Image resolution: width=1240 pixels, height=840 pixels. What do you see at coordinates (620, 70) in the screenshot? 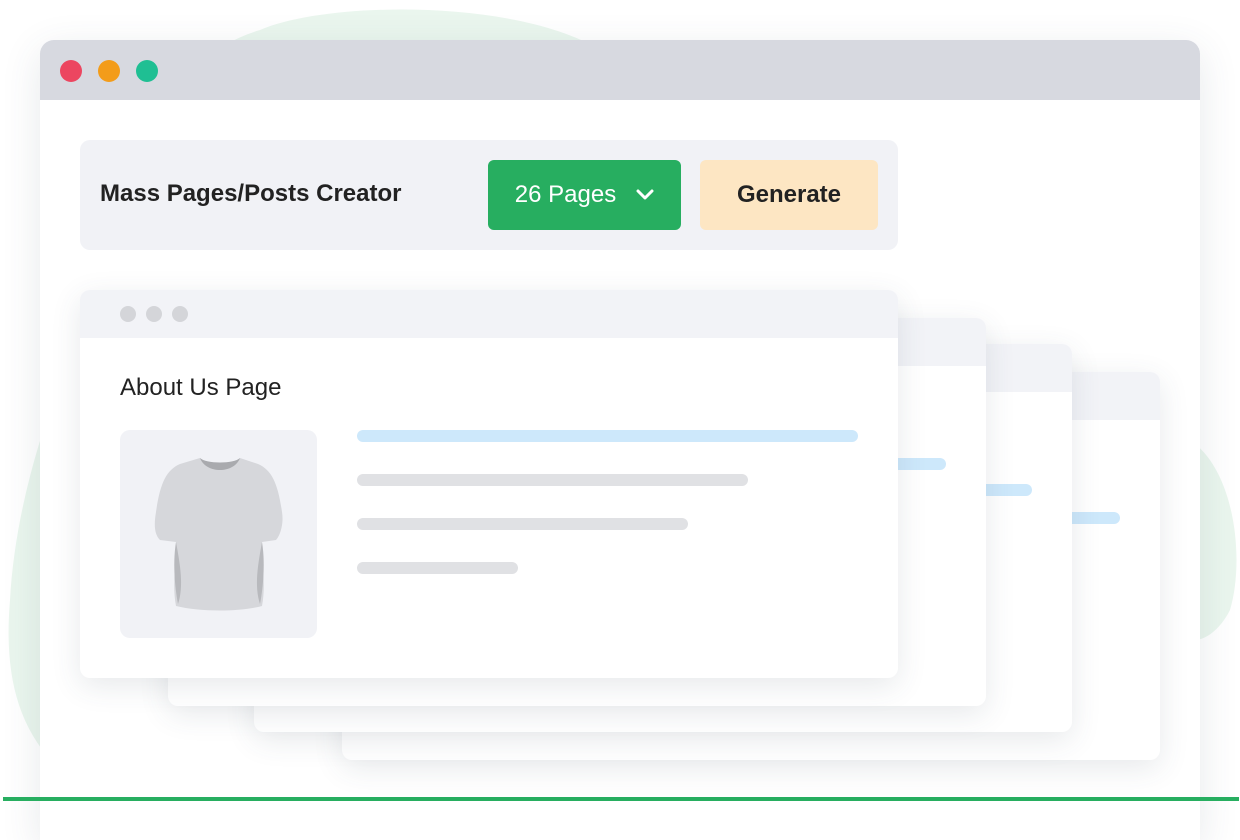
I see `window-titlebar` at bounding box center [620, 70].